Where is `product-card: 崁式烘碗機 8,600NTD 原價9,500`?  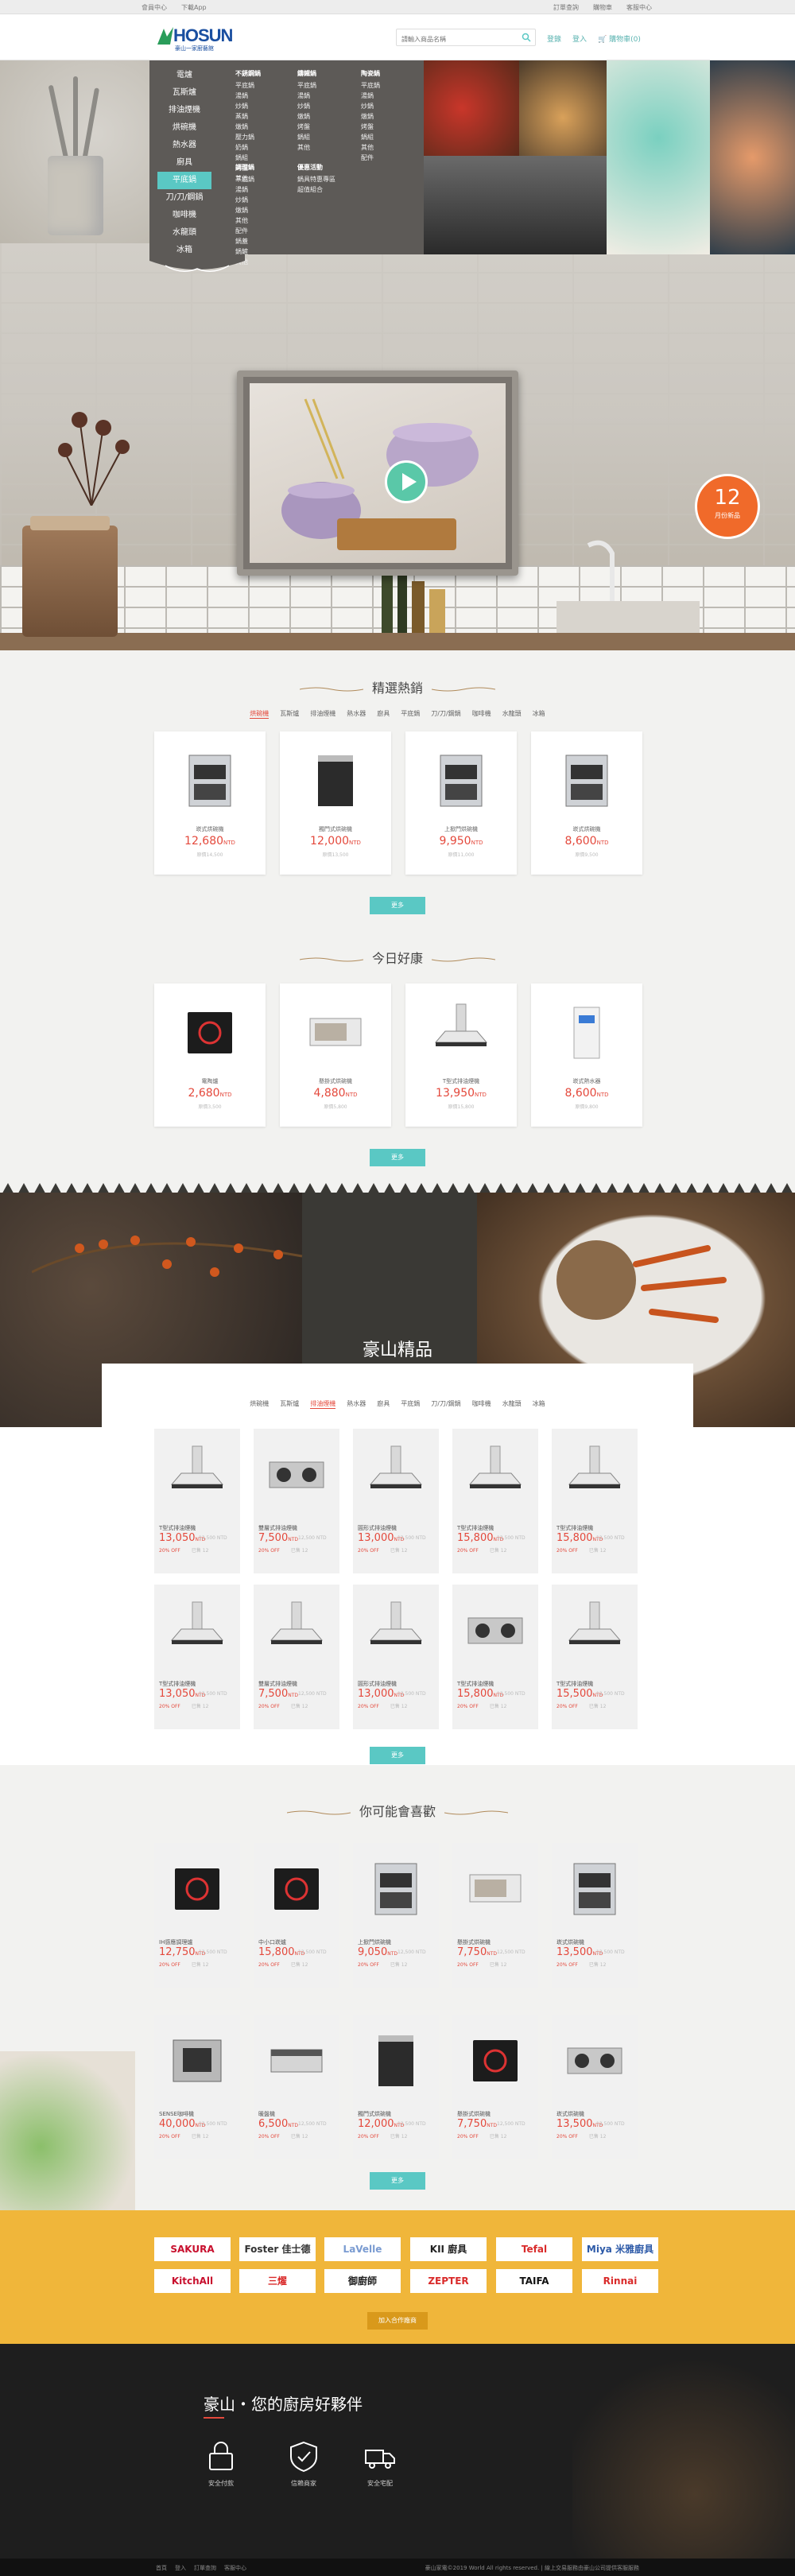
product-card: 崁式烘碗機 8,600NTD 原價9,500 is located at coordinates (586, 803).